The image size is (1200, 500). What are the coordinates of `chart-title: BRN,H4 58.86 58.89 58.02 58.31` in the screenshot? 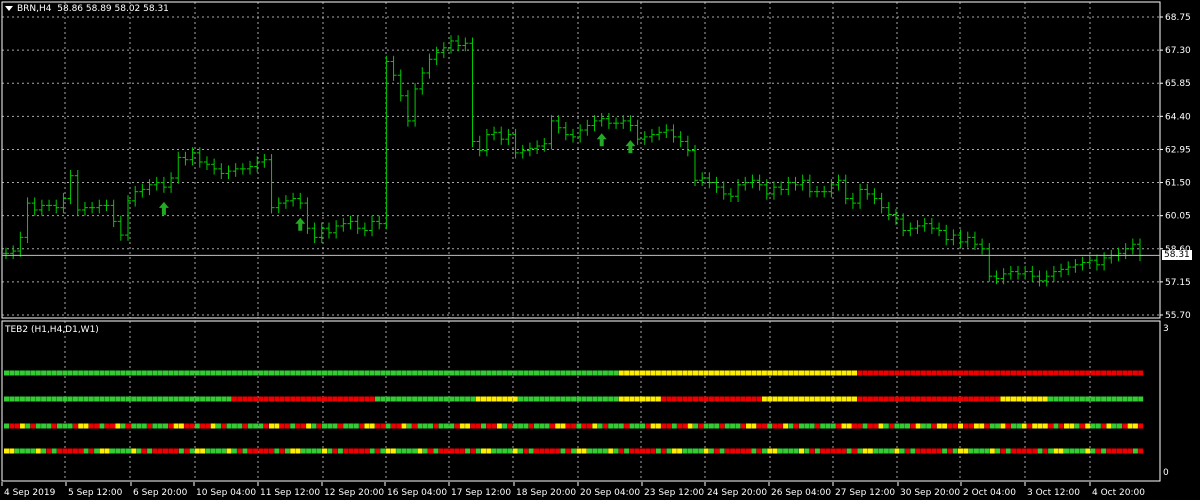 It's located at (87, 9).